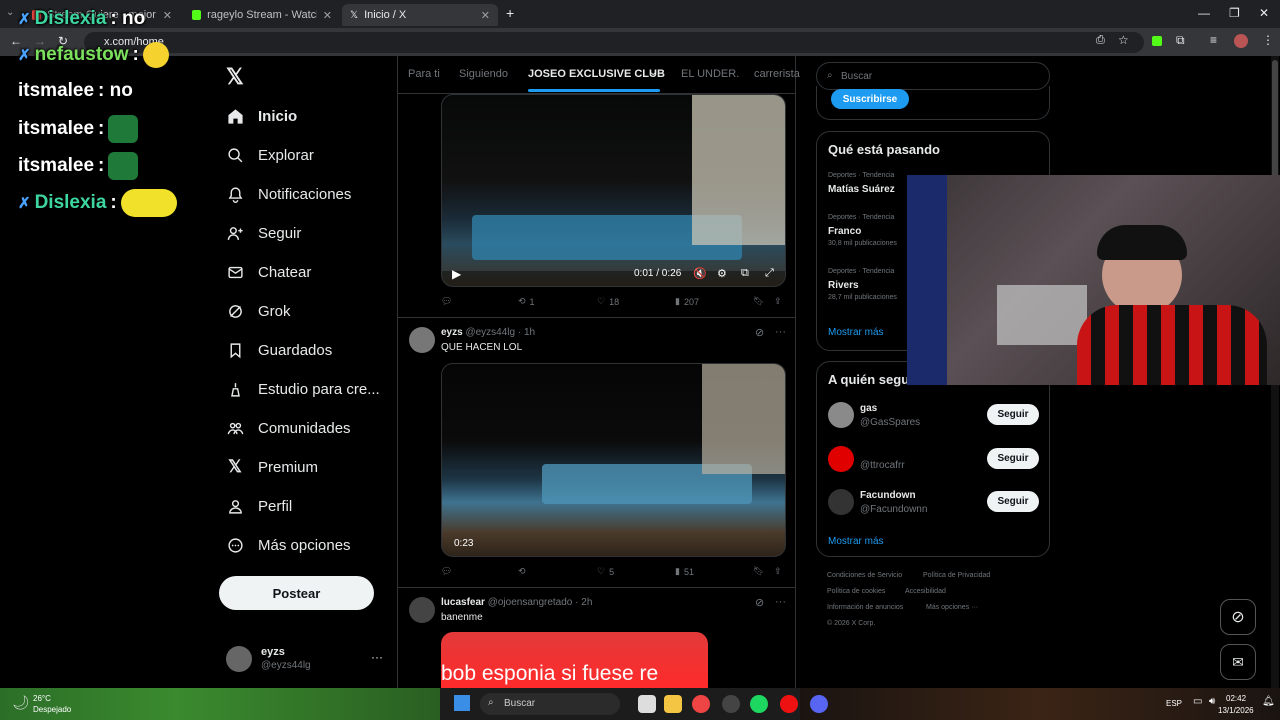  What do you see at coordinates (1238, 617) in the screenshot?
I see `grok-float-button: ⊘` at bounding box center [1238, 617].